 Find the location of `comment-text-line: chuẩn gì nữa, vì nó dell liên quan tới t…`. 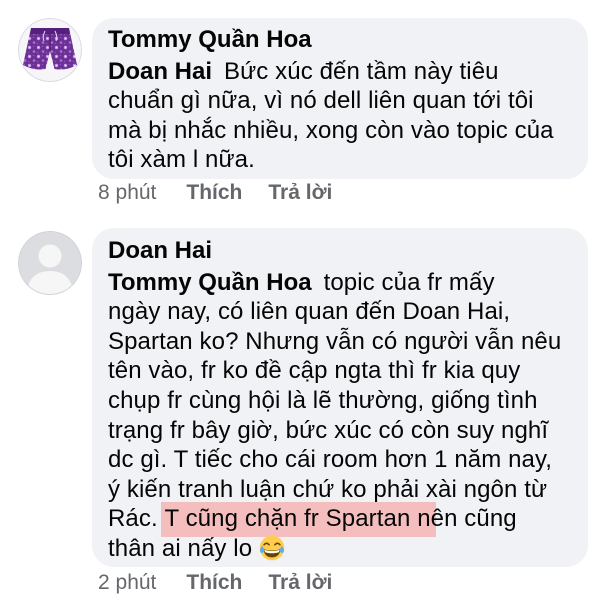

comment-text-line: chuẩn gì nữa, vì nó dell liên quan tới t… is located at coordinates (321, 101).